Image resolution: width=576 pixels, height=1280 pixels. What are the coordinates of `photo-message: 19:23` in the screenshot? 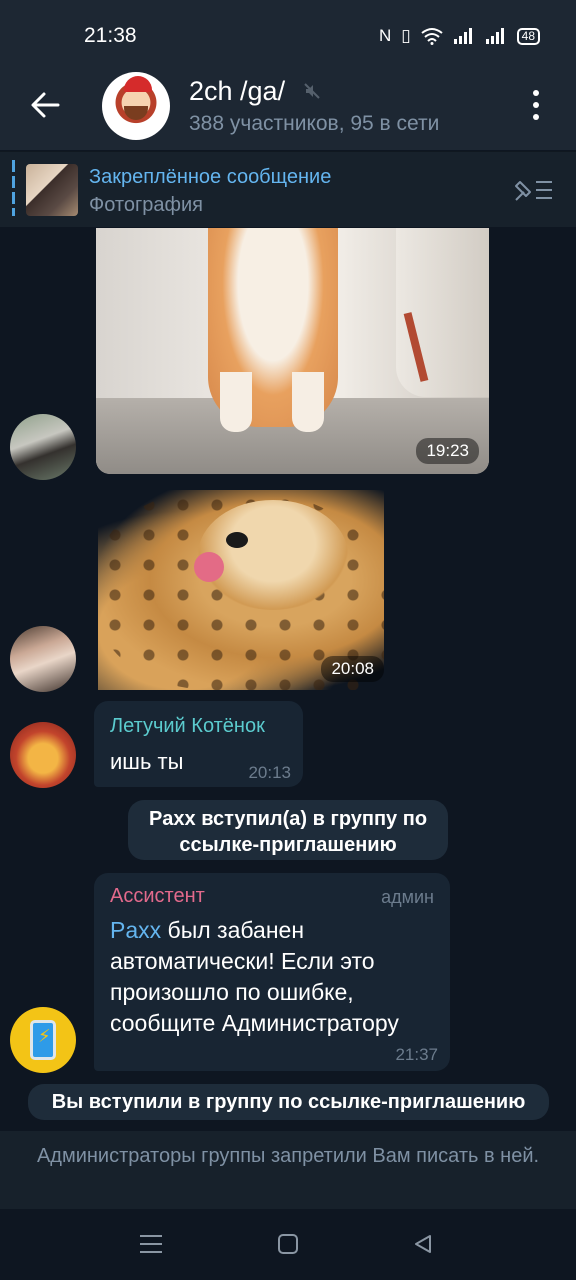 It's located at (292, 351).